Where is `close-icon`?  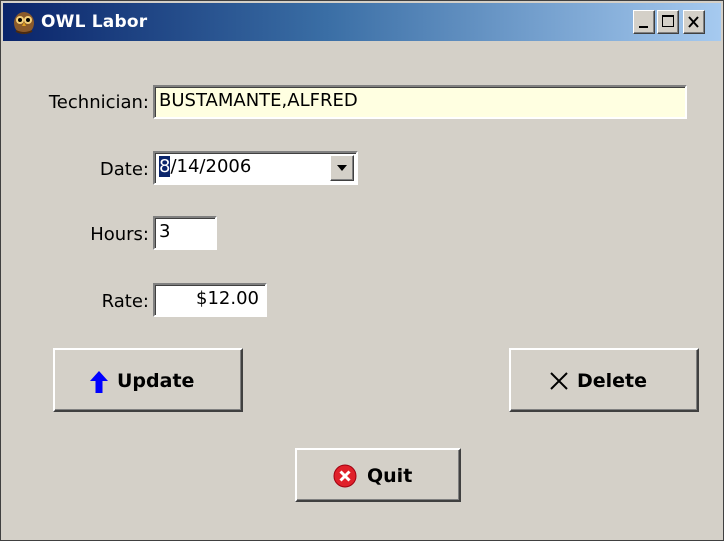
close-icon is located at coordinates (693, 22).